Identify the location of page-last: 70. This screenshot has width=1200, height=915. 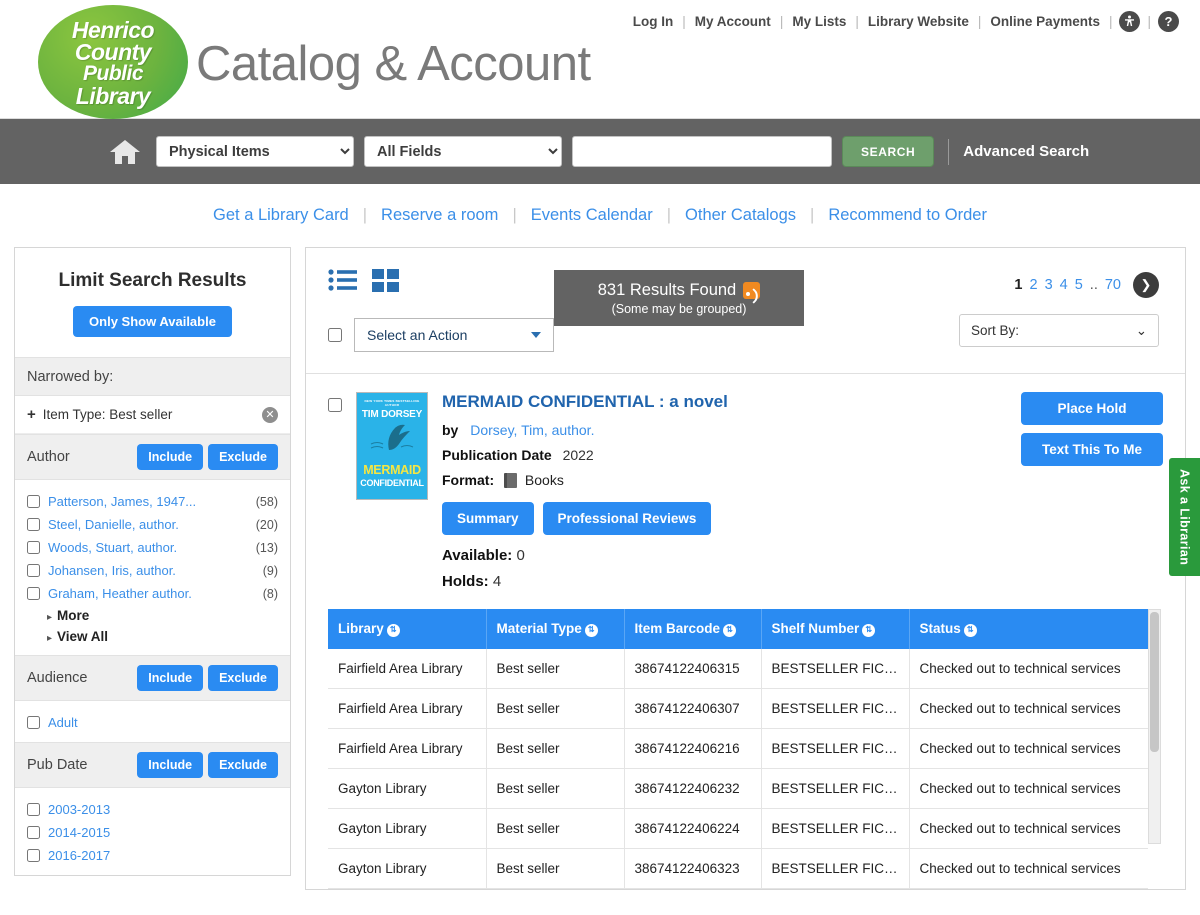
(1113, 285).